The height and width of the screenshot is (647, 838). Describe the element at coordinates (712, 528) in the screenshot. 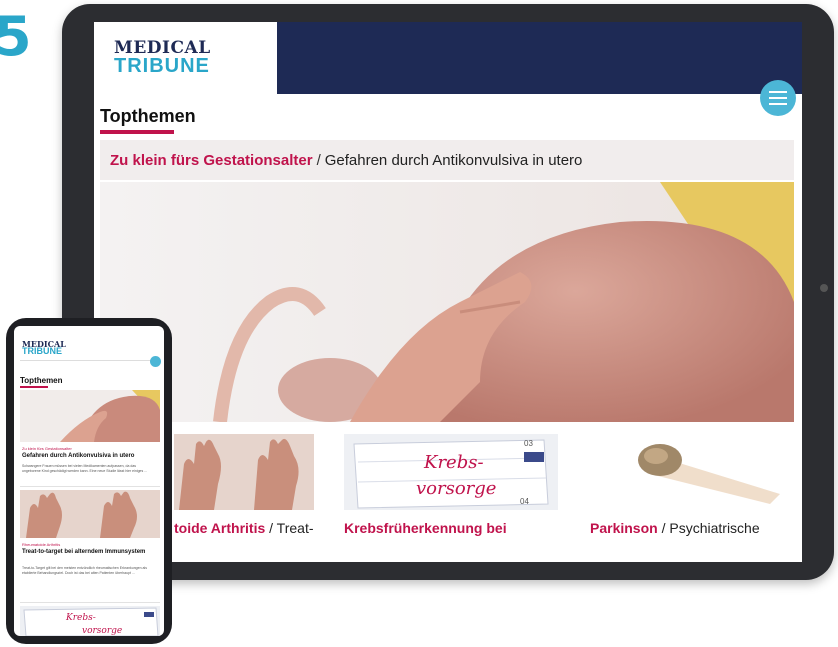

I see `card-rest: Psychiatrische` at that location.